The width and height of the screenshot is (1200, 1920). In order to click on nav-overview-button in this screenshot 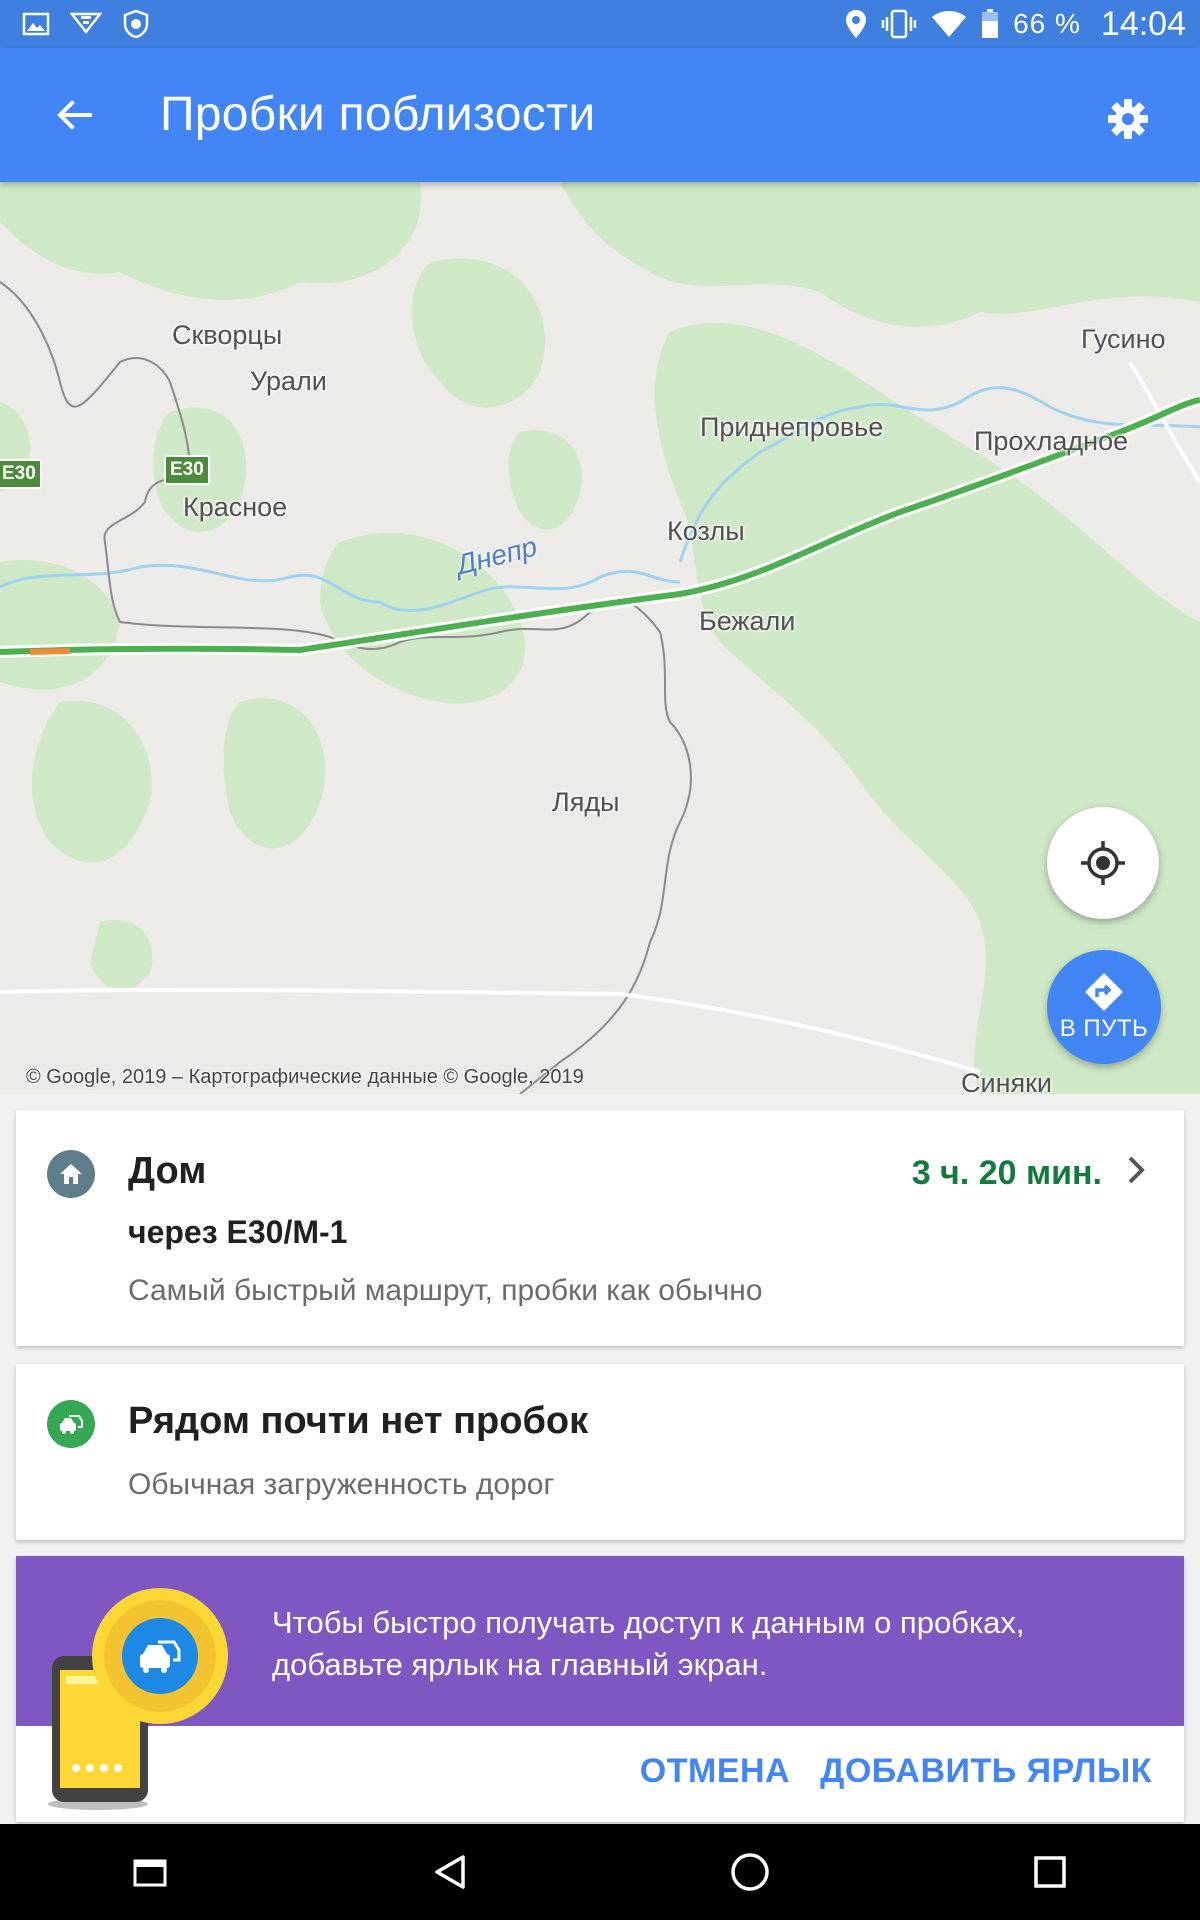, I will do `click(1050, 1872)`.